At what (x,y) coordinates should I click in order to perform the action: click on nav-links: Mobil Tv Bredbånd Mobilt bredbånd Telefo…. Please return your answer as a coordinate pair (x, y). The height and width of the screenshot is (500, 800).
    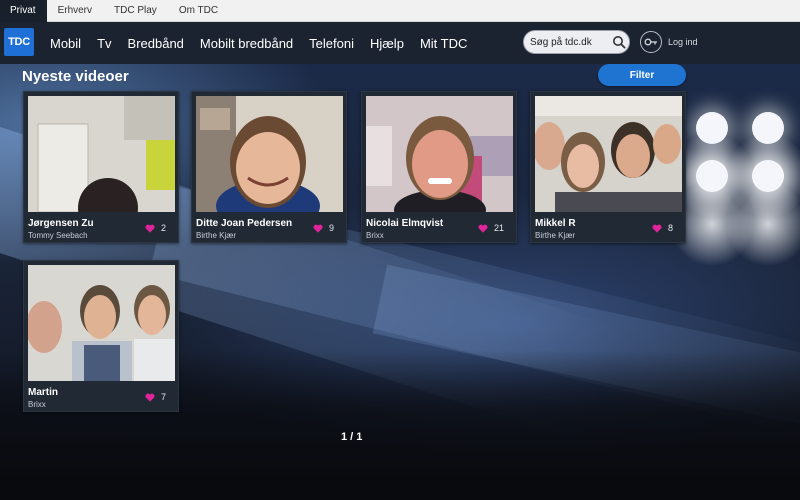
    Looking at the image, I should click on (266, 43).